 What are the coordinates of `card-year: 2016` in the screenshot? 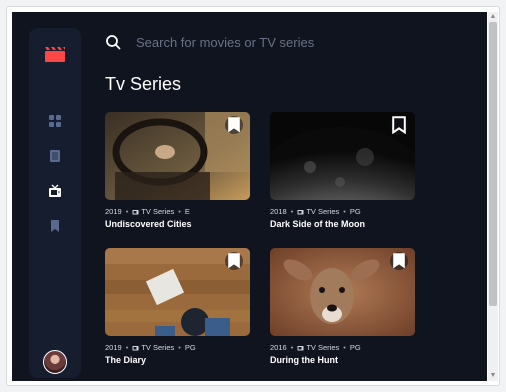 It's located at (278, 347).